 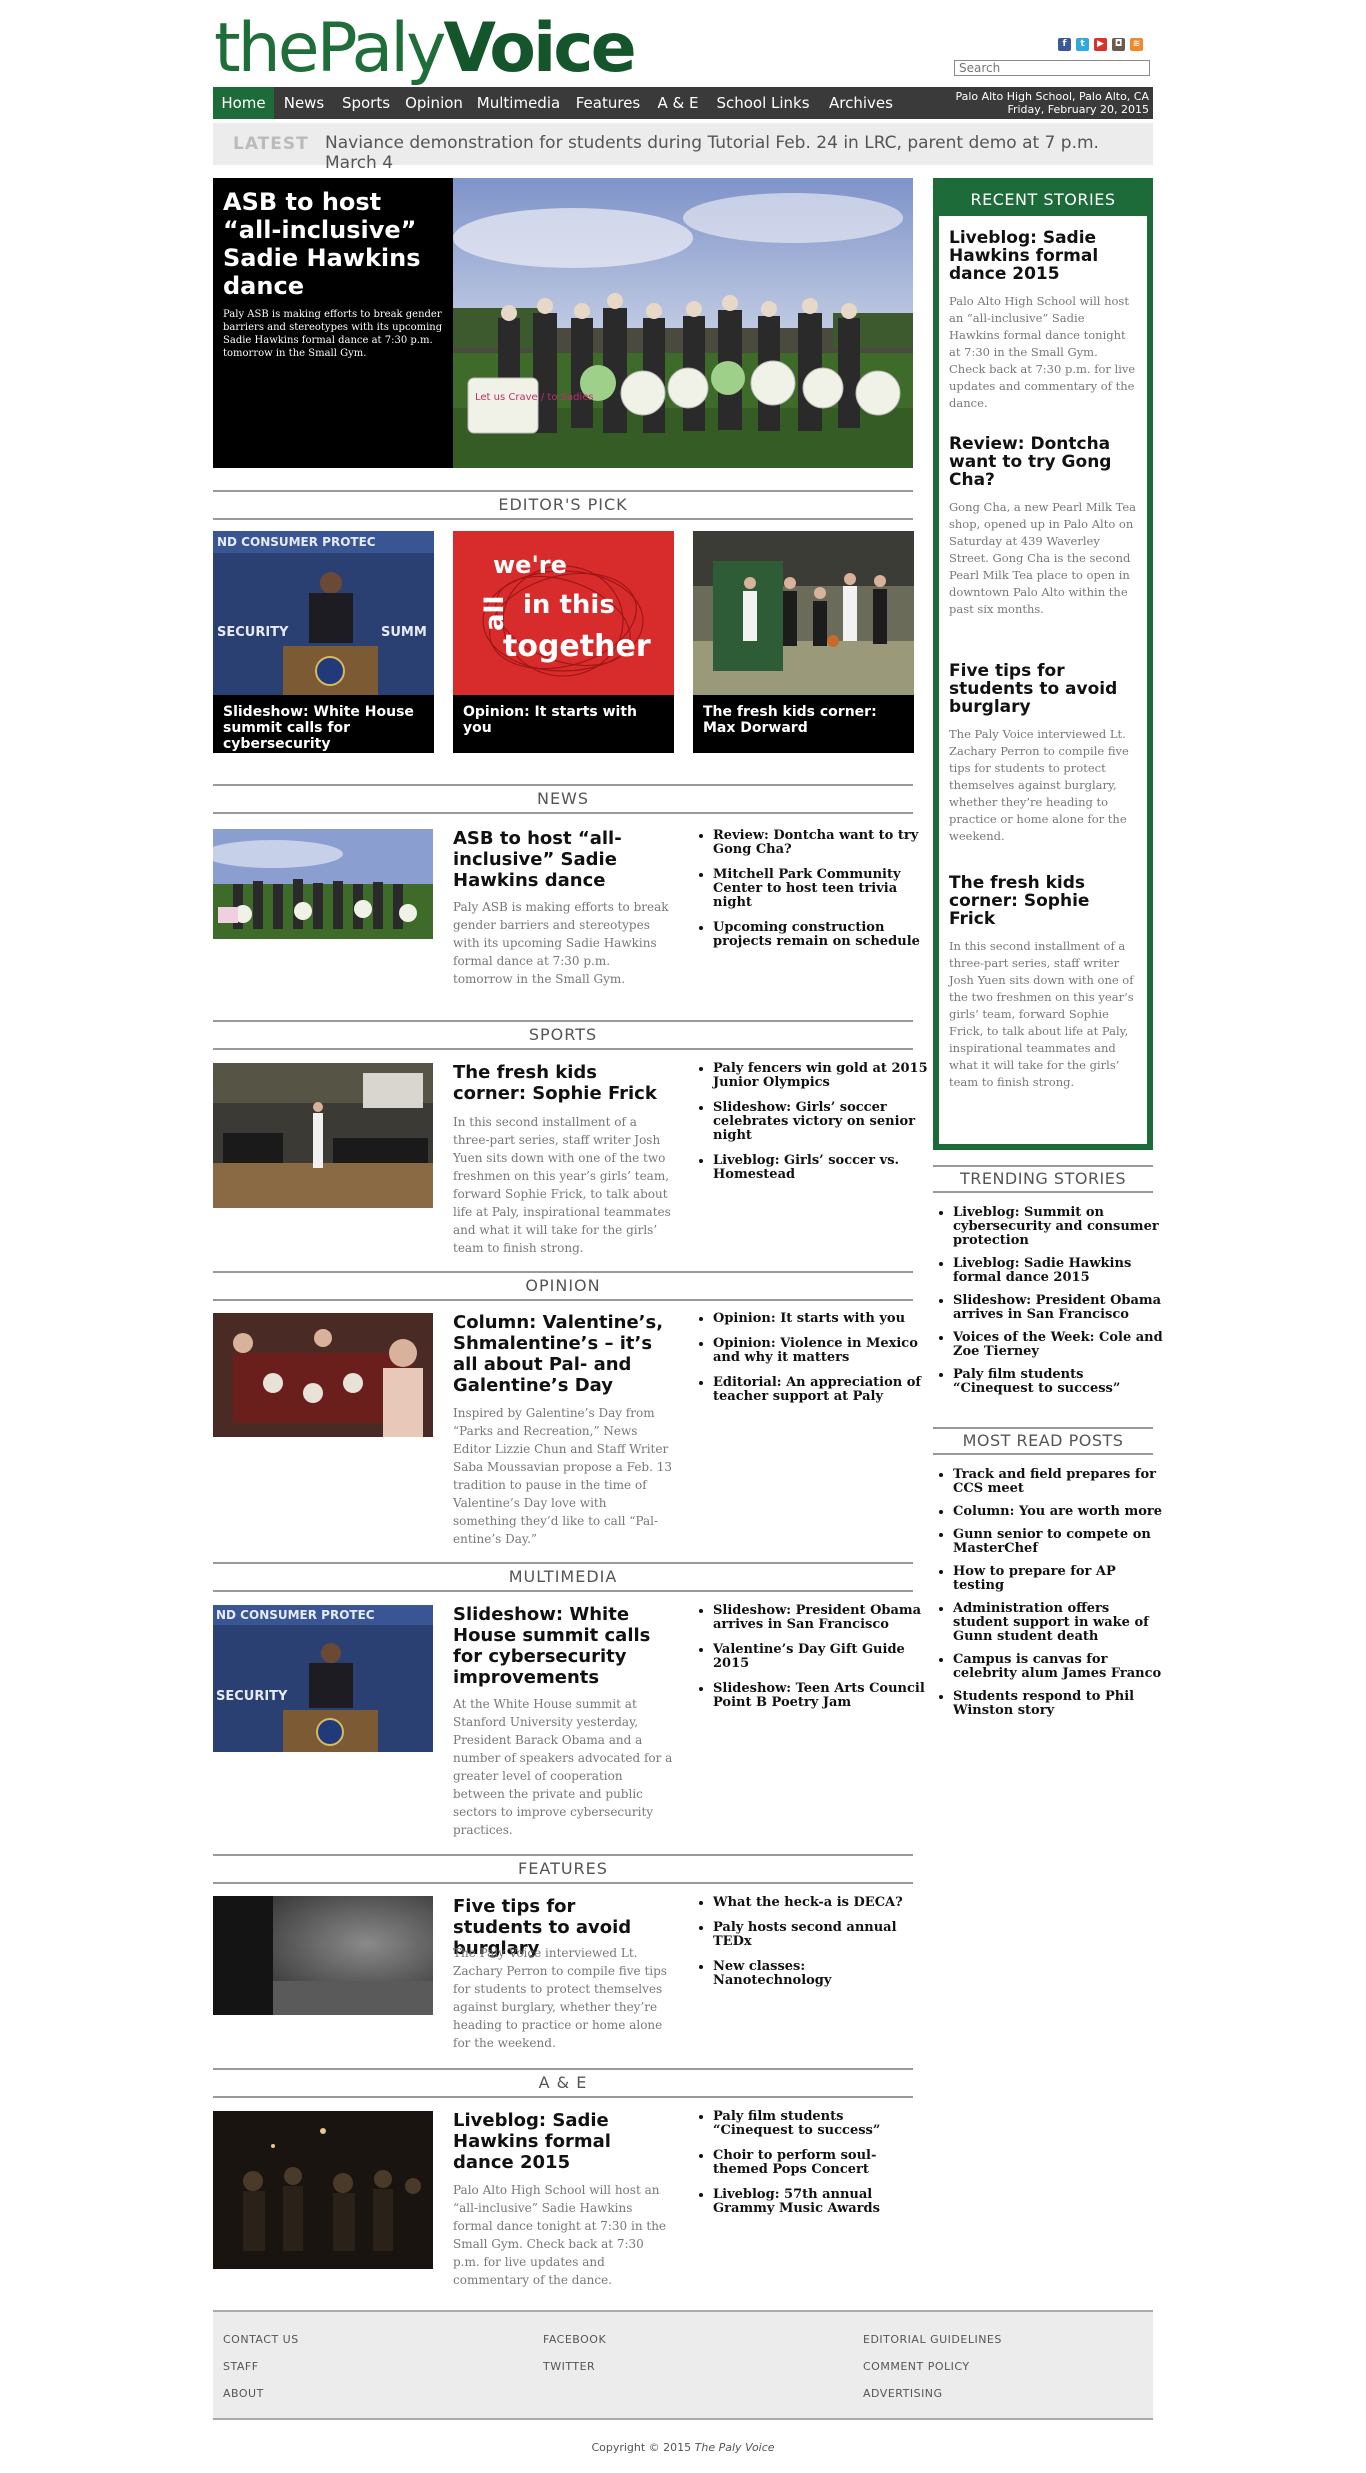 I want to click on news-image, so click(x=323, y=884).